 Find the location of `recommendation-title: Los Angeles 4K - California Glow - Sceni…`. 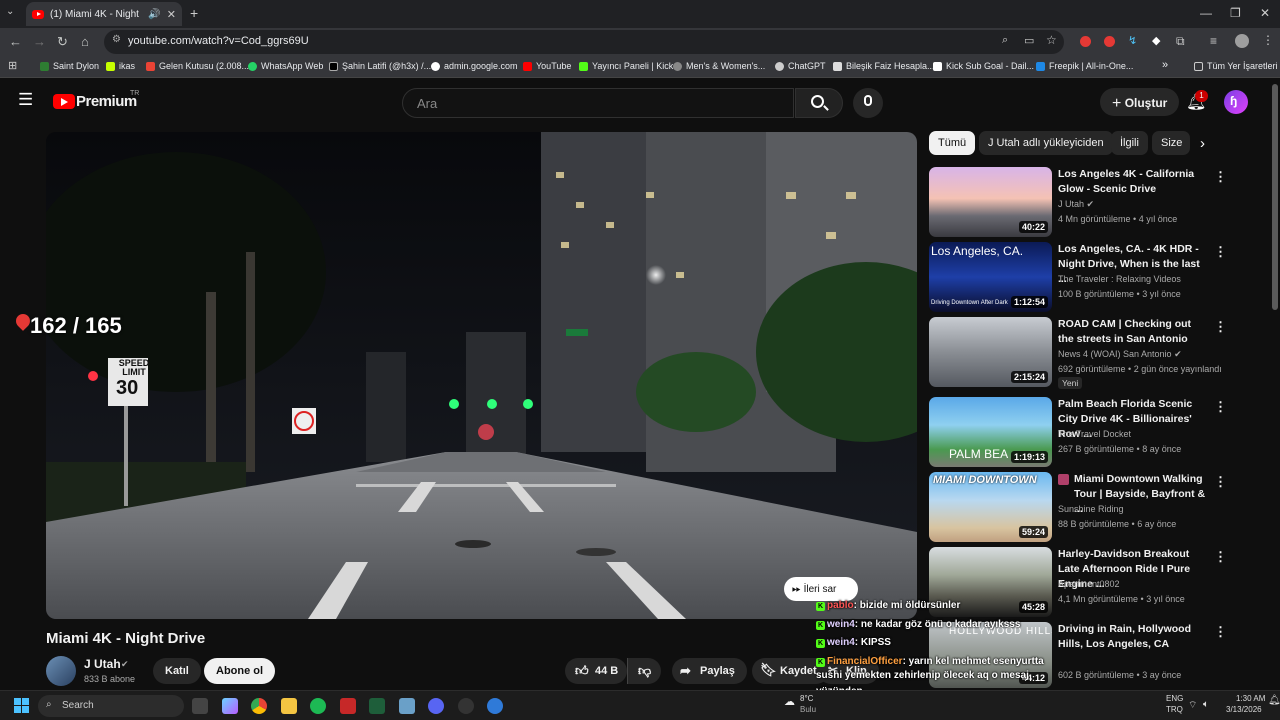

recommendation-title: Los Angeles 4K - California Glow - Sceni… is located at coordinates (1133, 182).